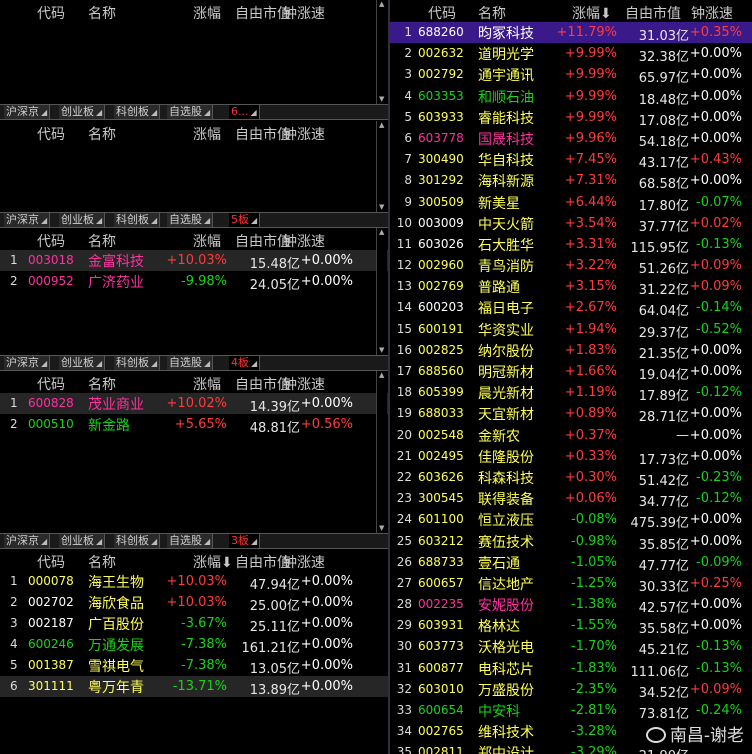 Image resolution: width=752 pixels, height=754 pixels. What do you see at coordinates (571, 605) in the screenshot?
I see `table-row: 28 002235 安妮股份 -1.38% 42.57亿 +0.00%` at bounding box center [571, 605].